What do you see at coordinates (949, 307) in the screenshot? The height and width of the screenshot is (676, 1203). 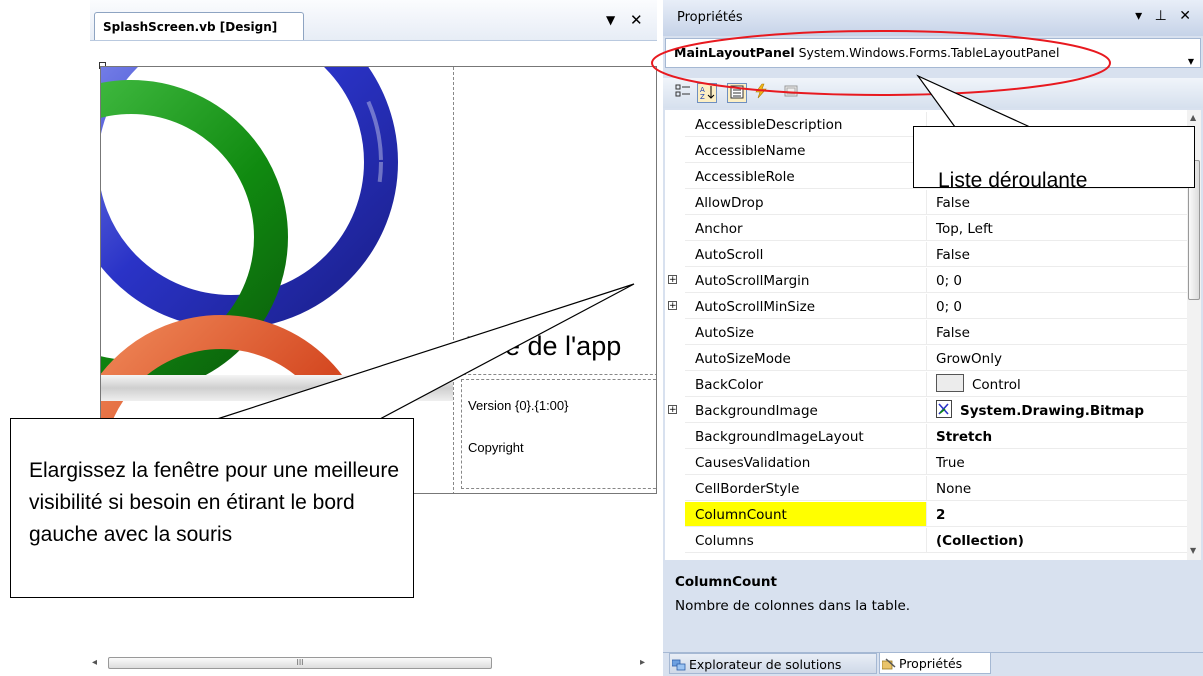 I see `property-value-text: 0; 0` at bounding box center [949, 307].